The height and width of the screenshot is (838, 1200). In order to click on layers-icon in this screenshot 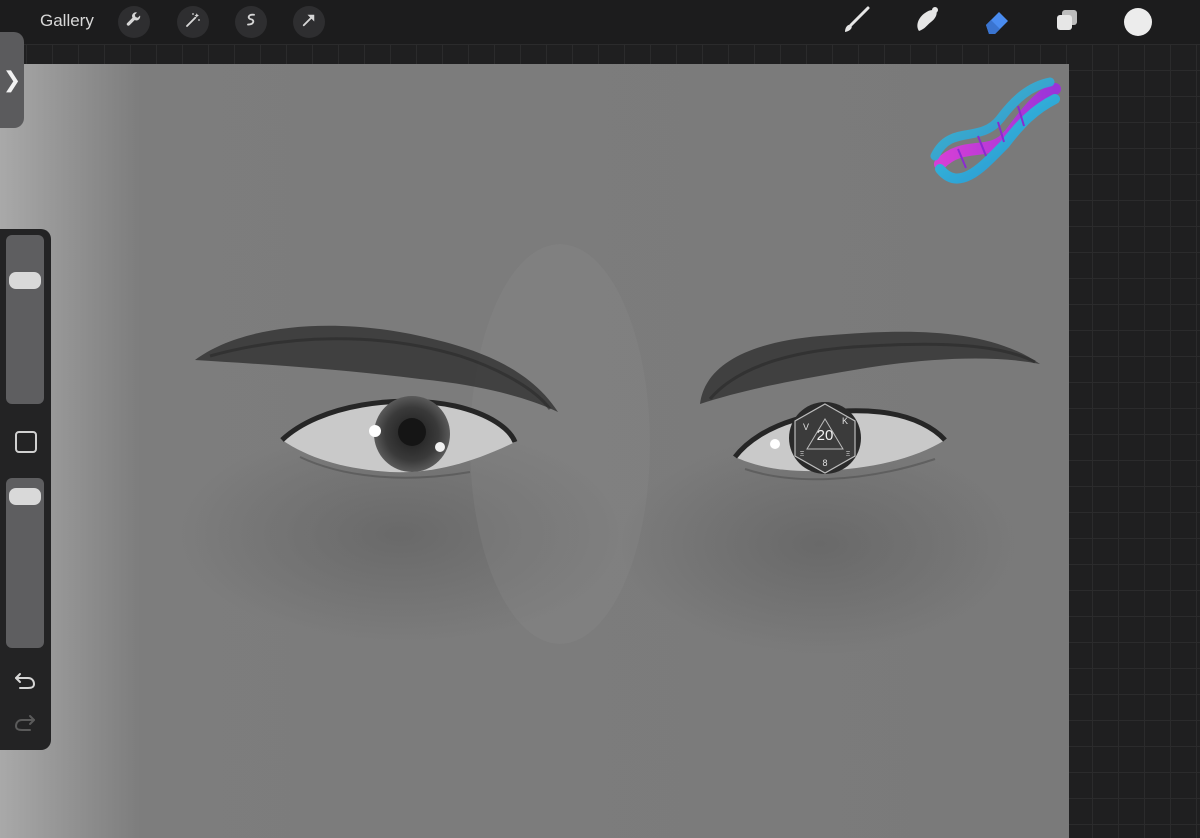, I will do `click(1067, 22)`.